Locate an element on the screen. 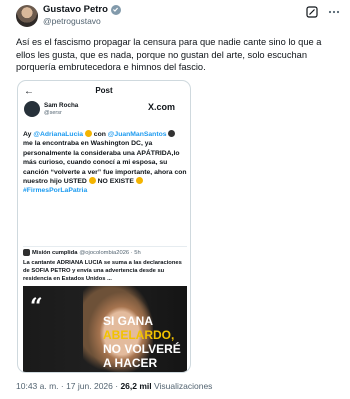 The height and width of the screenshot is (399, 350). timestamp: 10:43 a. m. · 17 jun. 2026 · is located at coordinates (68, 386).